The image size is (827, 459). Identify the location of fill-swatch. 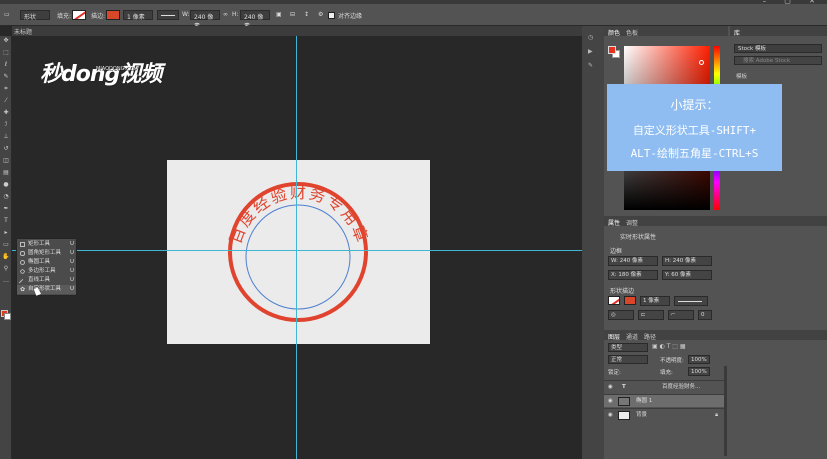
(79, 15).